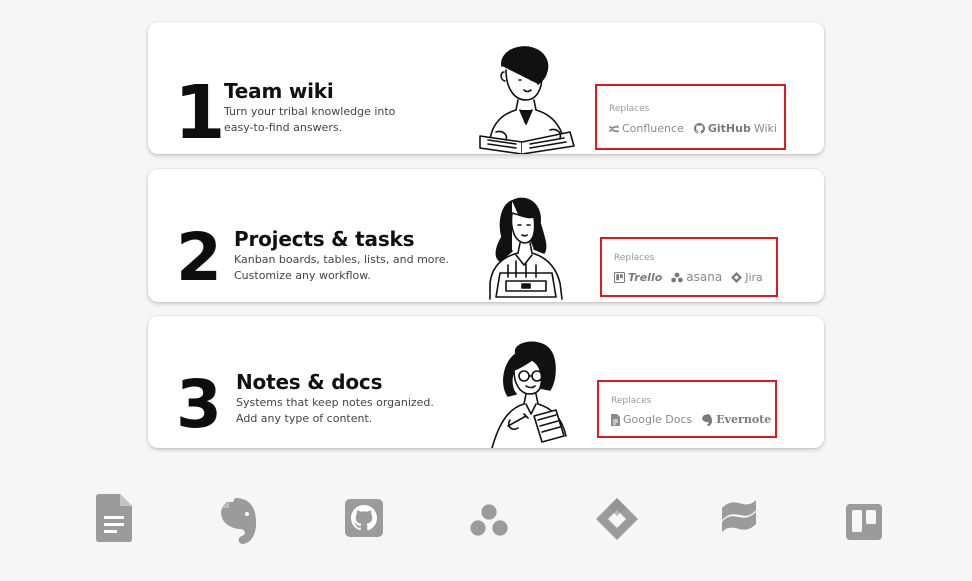 Image resolution: width=972 pixels, height=581 pixels. What do you see at coordinates (687, 409) in the screenshot?
I see `replaces-box: Replaces Google Docs Evernote` at bounding box center [687, 409].